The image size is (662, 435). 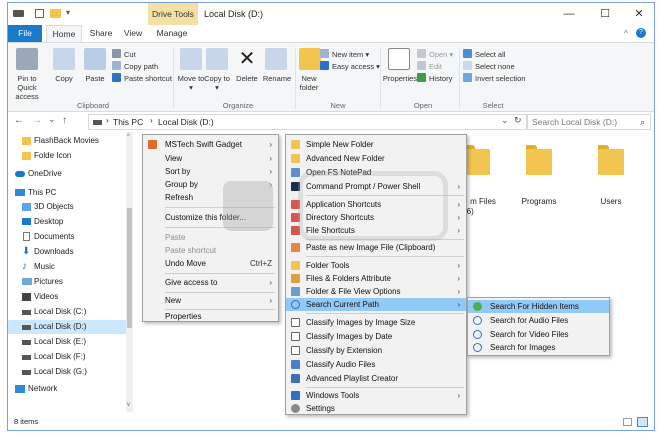 I want to click on copy-to-icon, so click(x=217, y=59).